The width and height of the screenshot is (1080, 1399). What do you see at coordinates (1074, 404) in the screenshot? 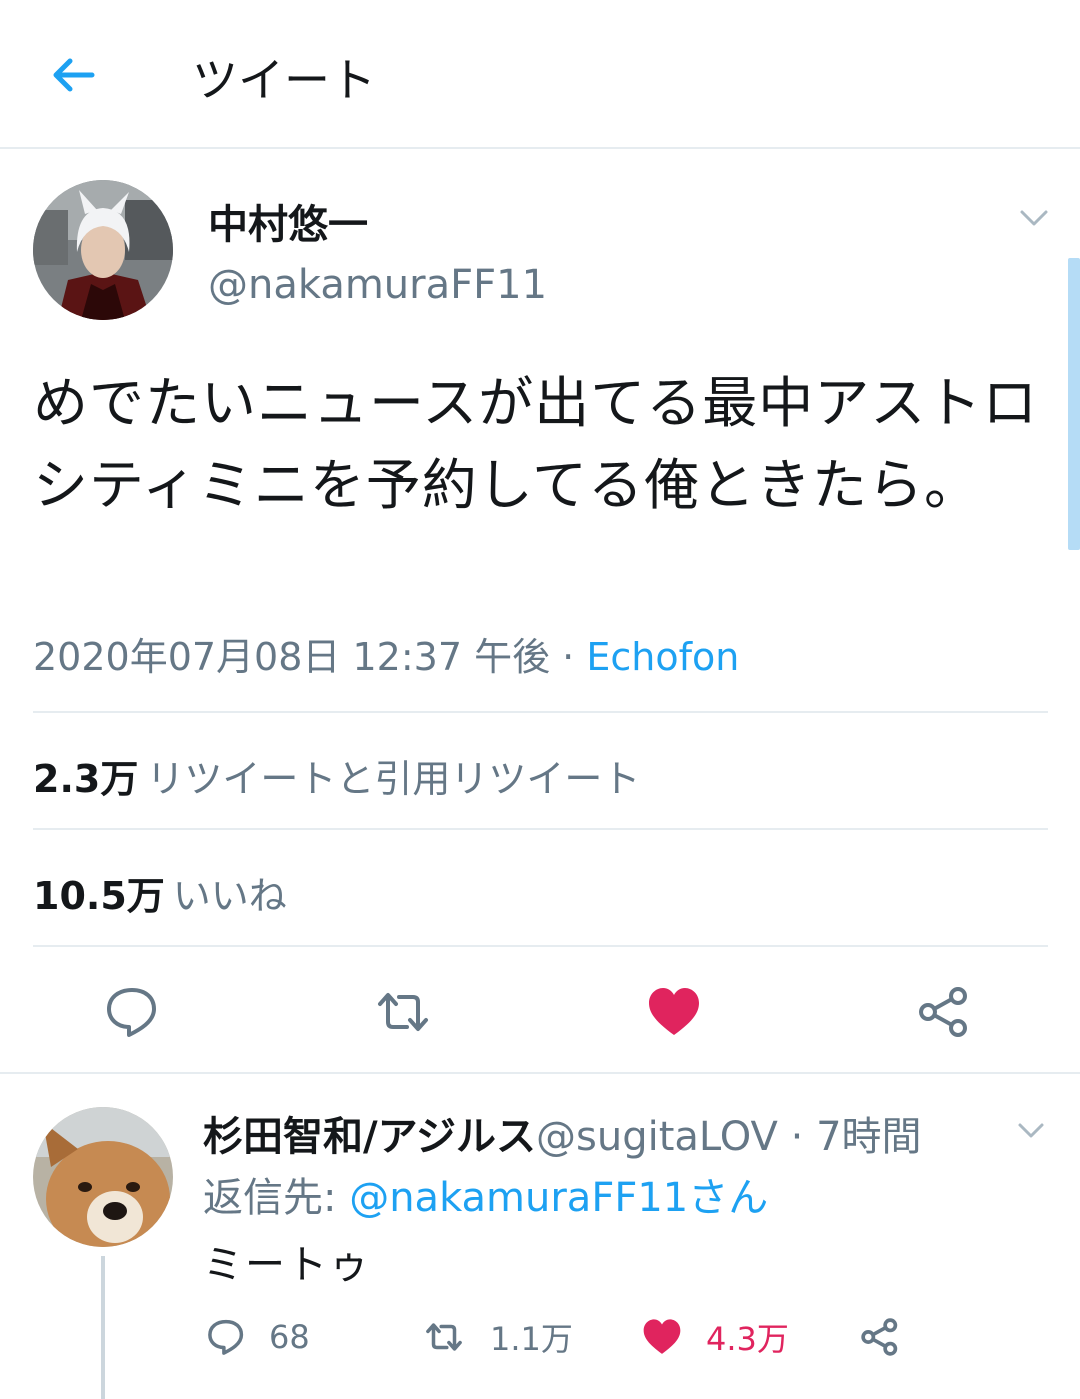
I see `scrollbar-thumb` at bounding box center [1074, 404].